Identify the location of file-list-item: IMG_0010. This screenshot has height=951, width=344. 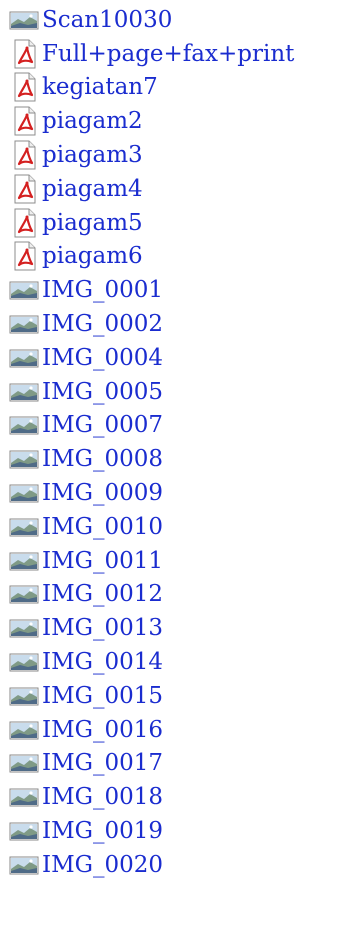
(176, 527).